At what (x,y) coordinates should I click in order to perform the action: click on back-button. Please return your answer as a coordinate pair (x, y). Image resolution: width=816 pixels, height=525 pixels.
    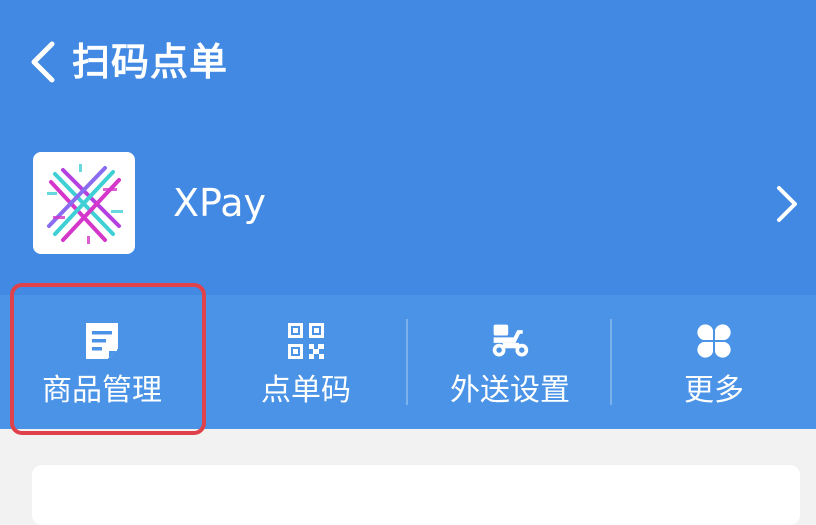
    Looking at the image, I should click on (42, 62).